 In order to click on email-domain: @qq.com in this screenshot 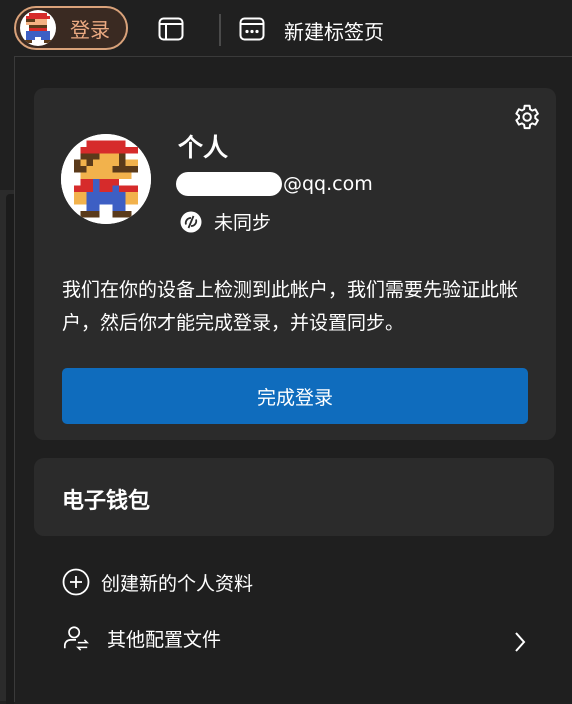, I will do `click(328, 184)`.